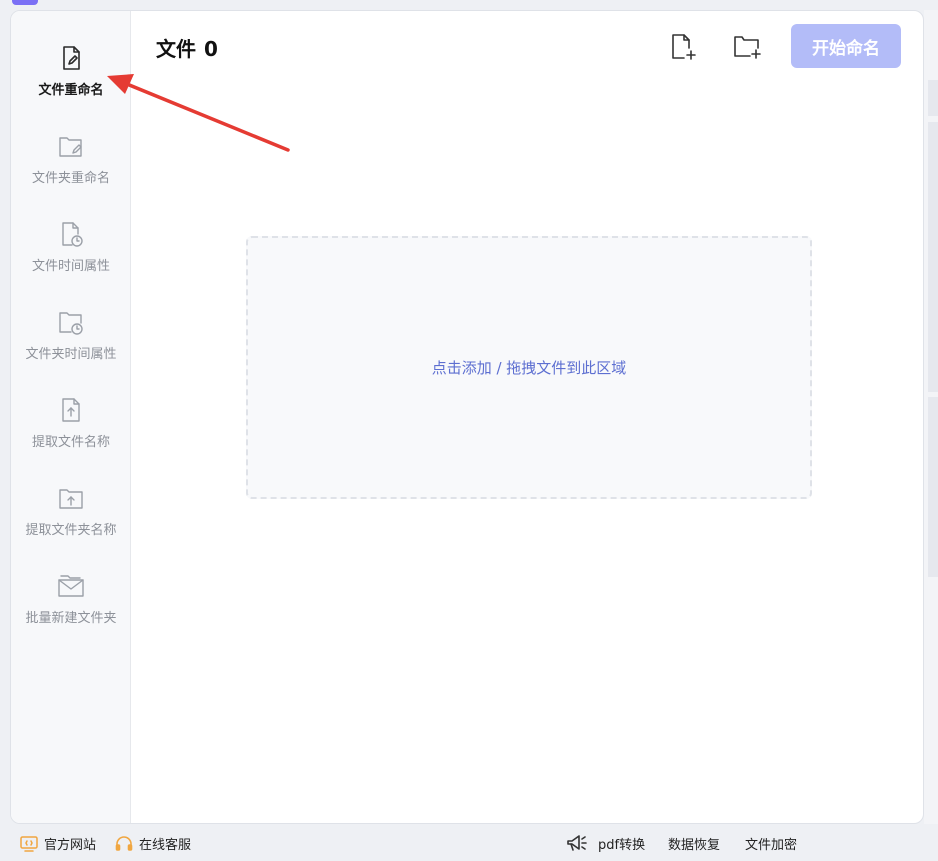  Describe the element at coordinates (71, 58) in the screenshot. I see `file-edit-icon` at that location.